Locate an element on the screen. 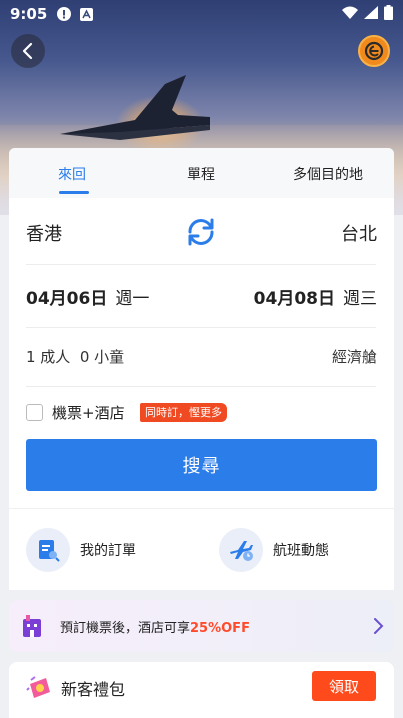 This screenshot has width=403, height=718. depart-weekday: 週一 is located at coordinates (132, 299).